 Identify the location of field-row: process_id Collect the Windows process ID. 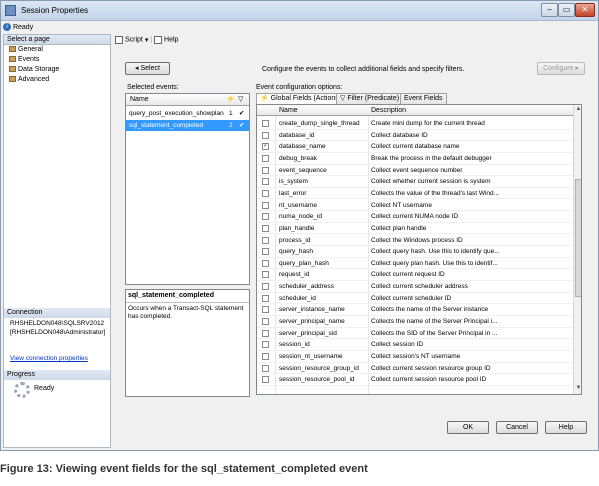
(415, 241).